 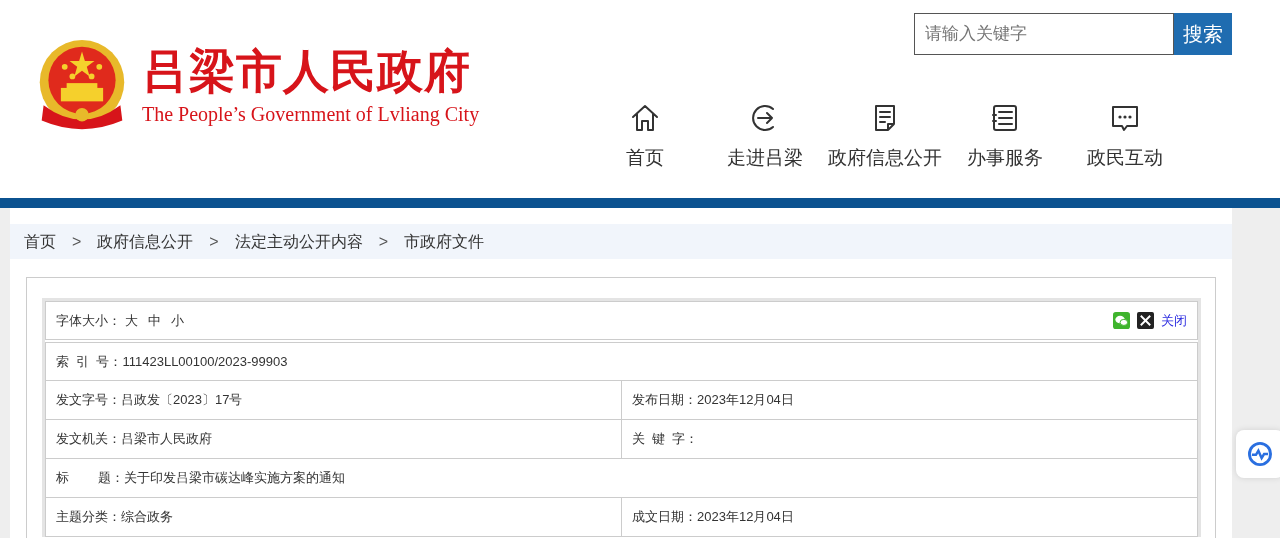 I want to click on font-size-link: 中, so click(x=154, y=320).